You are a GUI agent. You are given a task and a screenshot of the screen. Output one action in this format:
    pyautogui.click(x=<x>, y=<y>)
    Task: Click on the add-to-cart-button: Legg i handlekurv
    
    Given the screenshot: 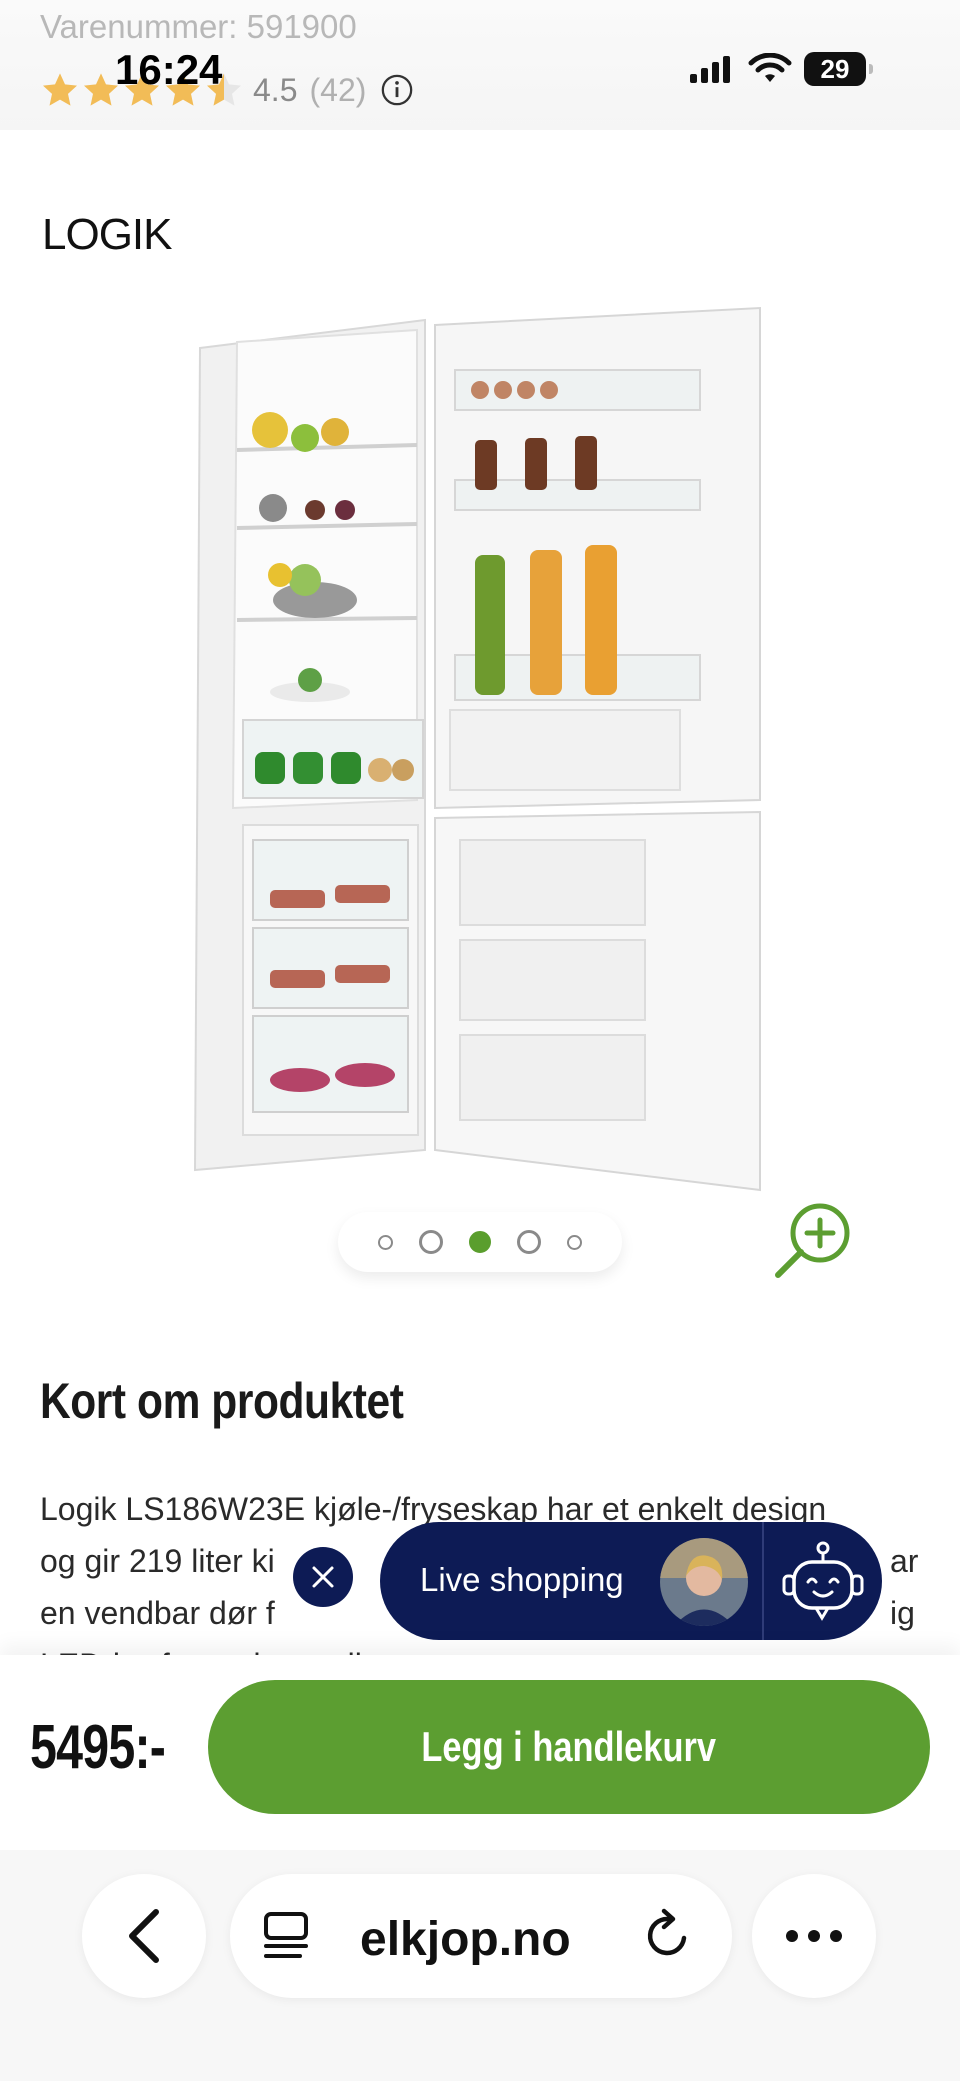 What is the action you would take?
    pyautogui.click(x=569, y=1747)
    